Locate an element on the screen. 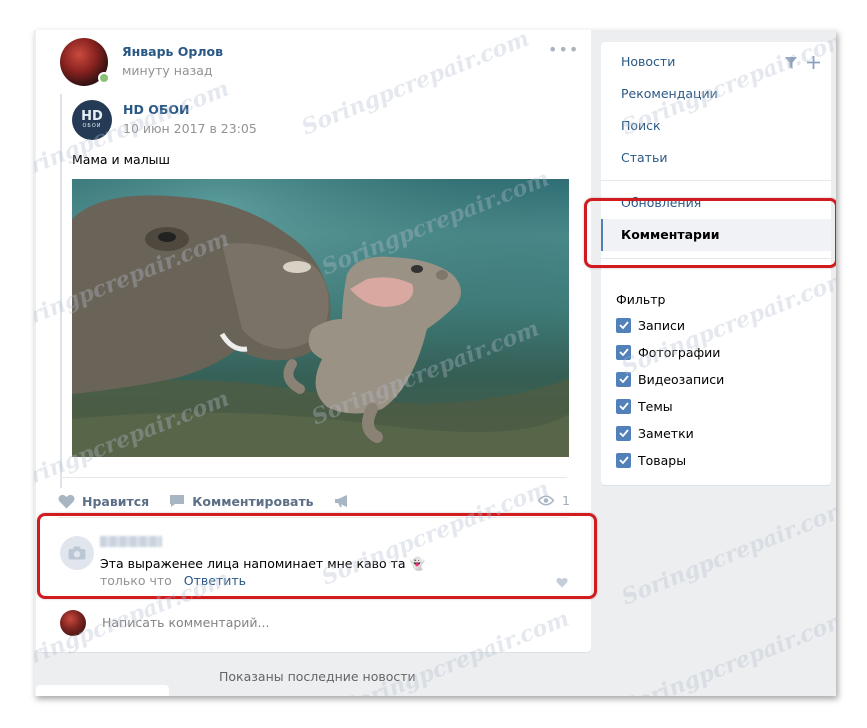 This screenshot has width=867, height=728. filter-label: Товары is located at coordinates (662, 460).